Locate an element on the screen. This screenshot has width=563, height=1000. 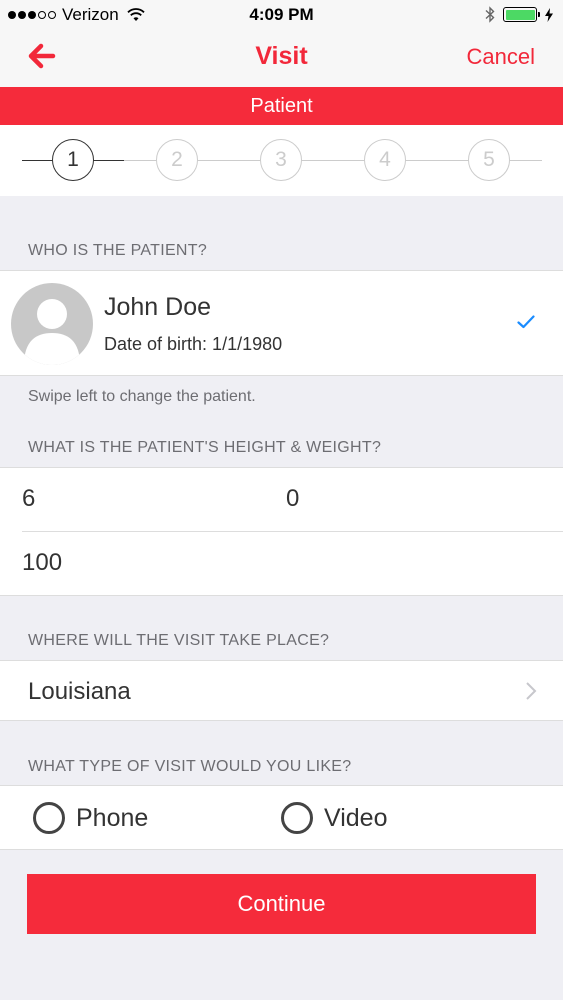
step-5: 5 is located at coordinates (489, 160).